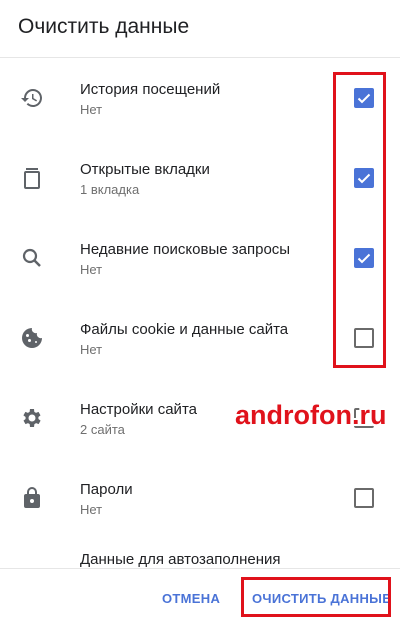 This screenshot has height=620, width=400. What do you see at coordinates (106, 489) in the screenshot?
I see `item-label: Пароли` at bounding box center [106, 489].